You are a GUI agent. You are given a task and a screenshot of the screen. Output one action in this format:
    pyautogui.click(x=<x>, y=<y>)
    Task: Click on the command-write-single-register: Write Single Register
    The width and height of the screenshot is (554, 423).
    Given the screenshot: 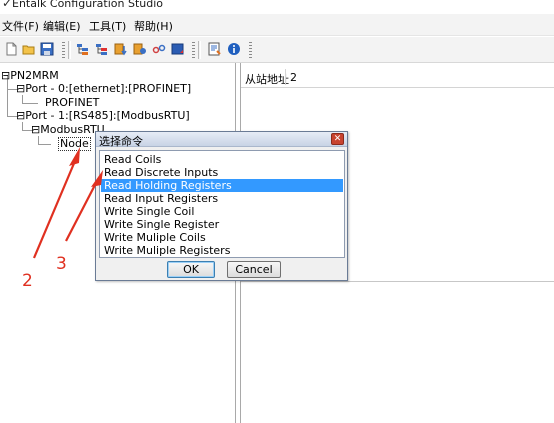 What is the action you would take?
    pyautogui.click(x=222, y=224)
    